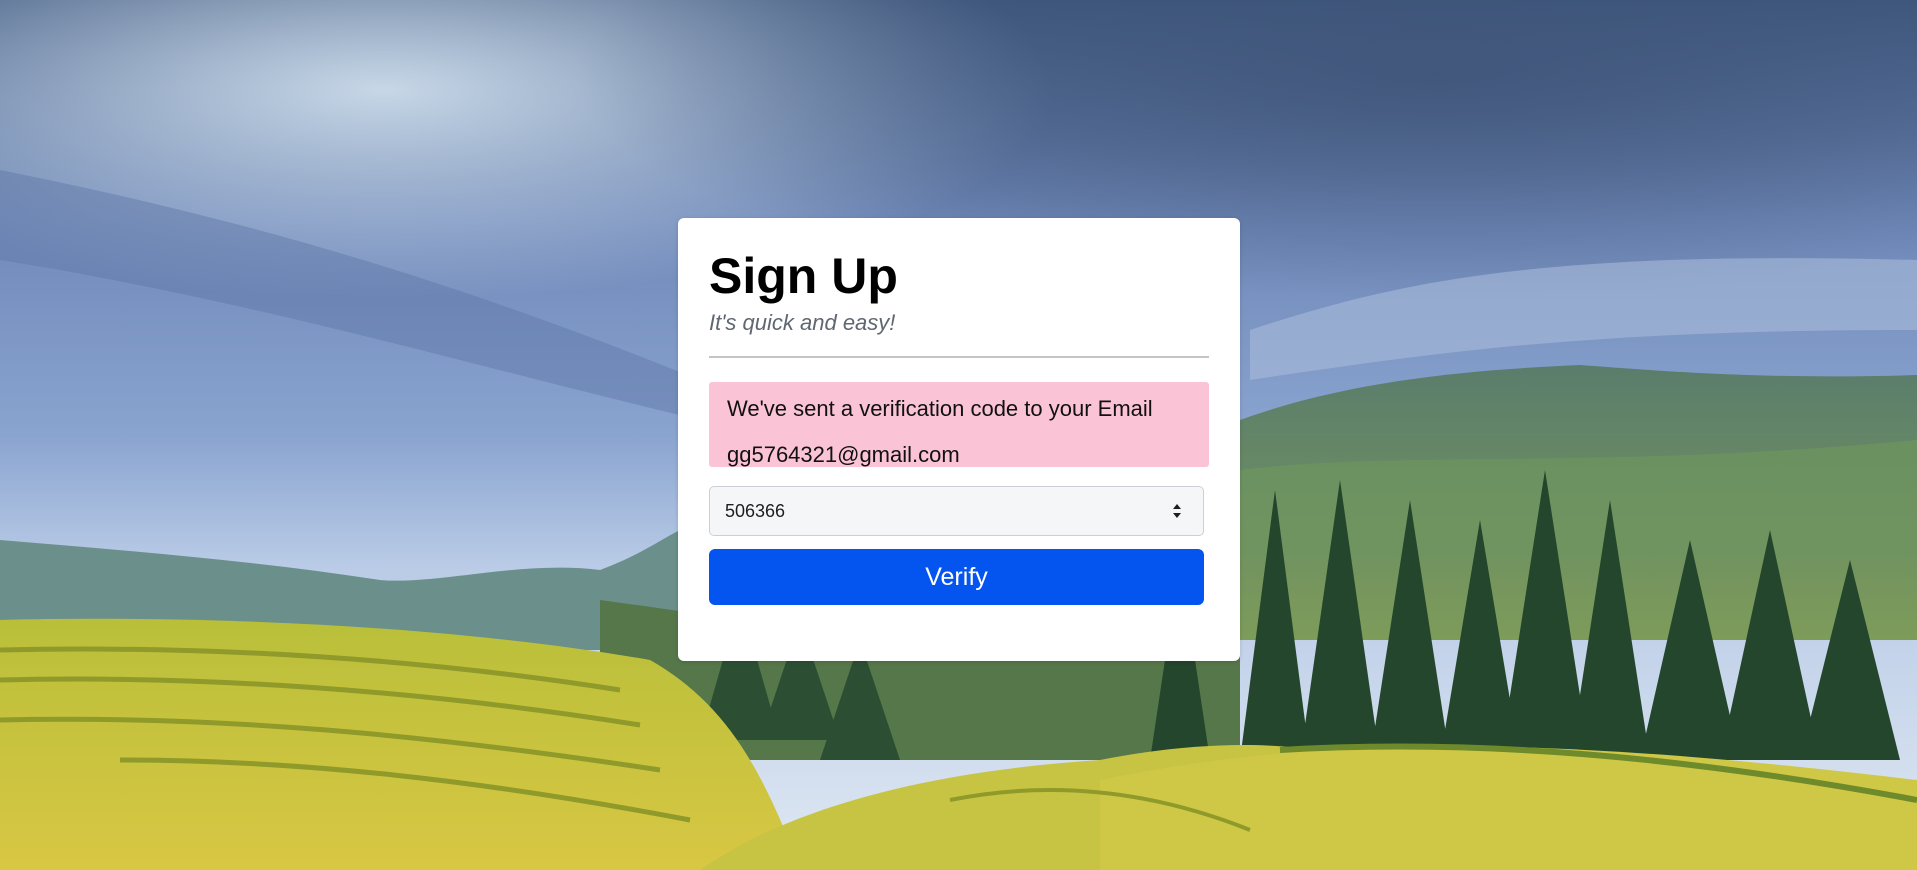 The height and width of the screenshot is (870, 1917). What do you see at coordinates (935, 511) in the screenshot?
I see `verification-code-input` at bounding box center [935, 511].